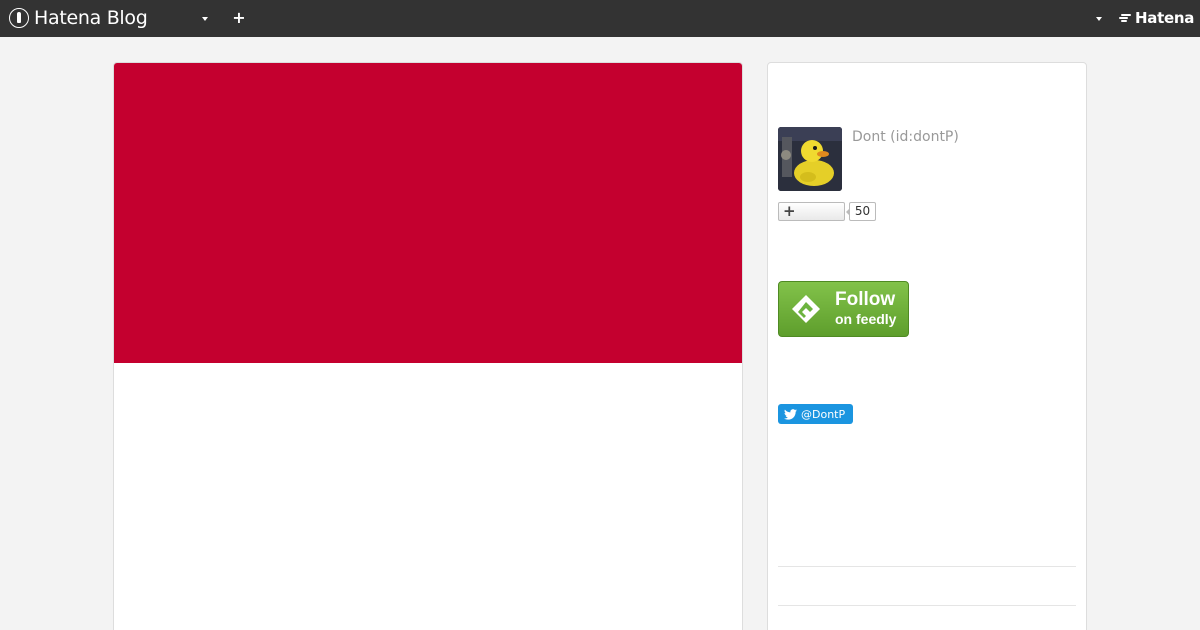  What do you see at coordinates (790, 414) in the screenshot?
I see `twitter-bird-icon` at bounding box center [790, 414].